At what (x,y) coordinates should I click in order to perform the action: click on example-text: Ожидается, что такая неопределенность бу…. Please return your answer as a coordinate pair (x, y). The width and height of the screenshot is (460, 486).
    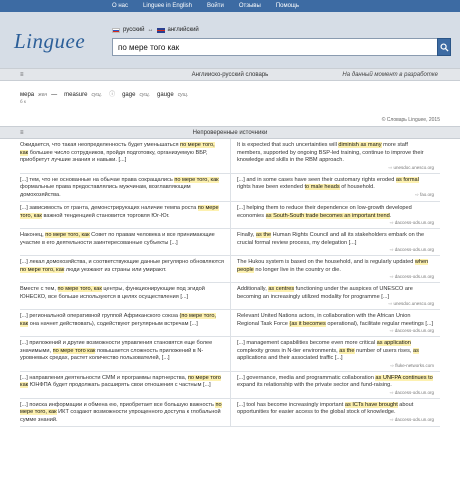
    Looking at the image, I should click on (100, 145).